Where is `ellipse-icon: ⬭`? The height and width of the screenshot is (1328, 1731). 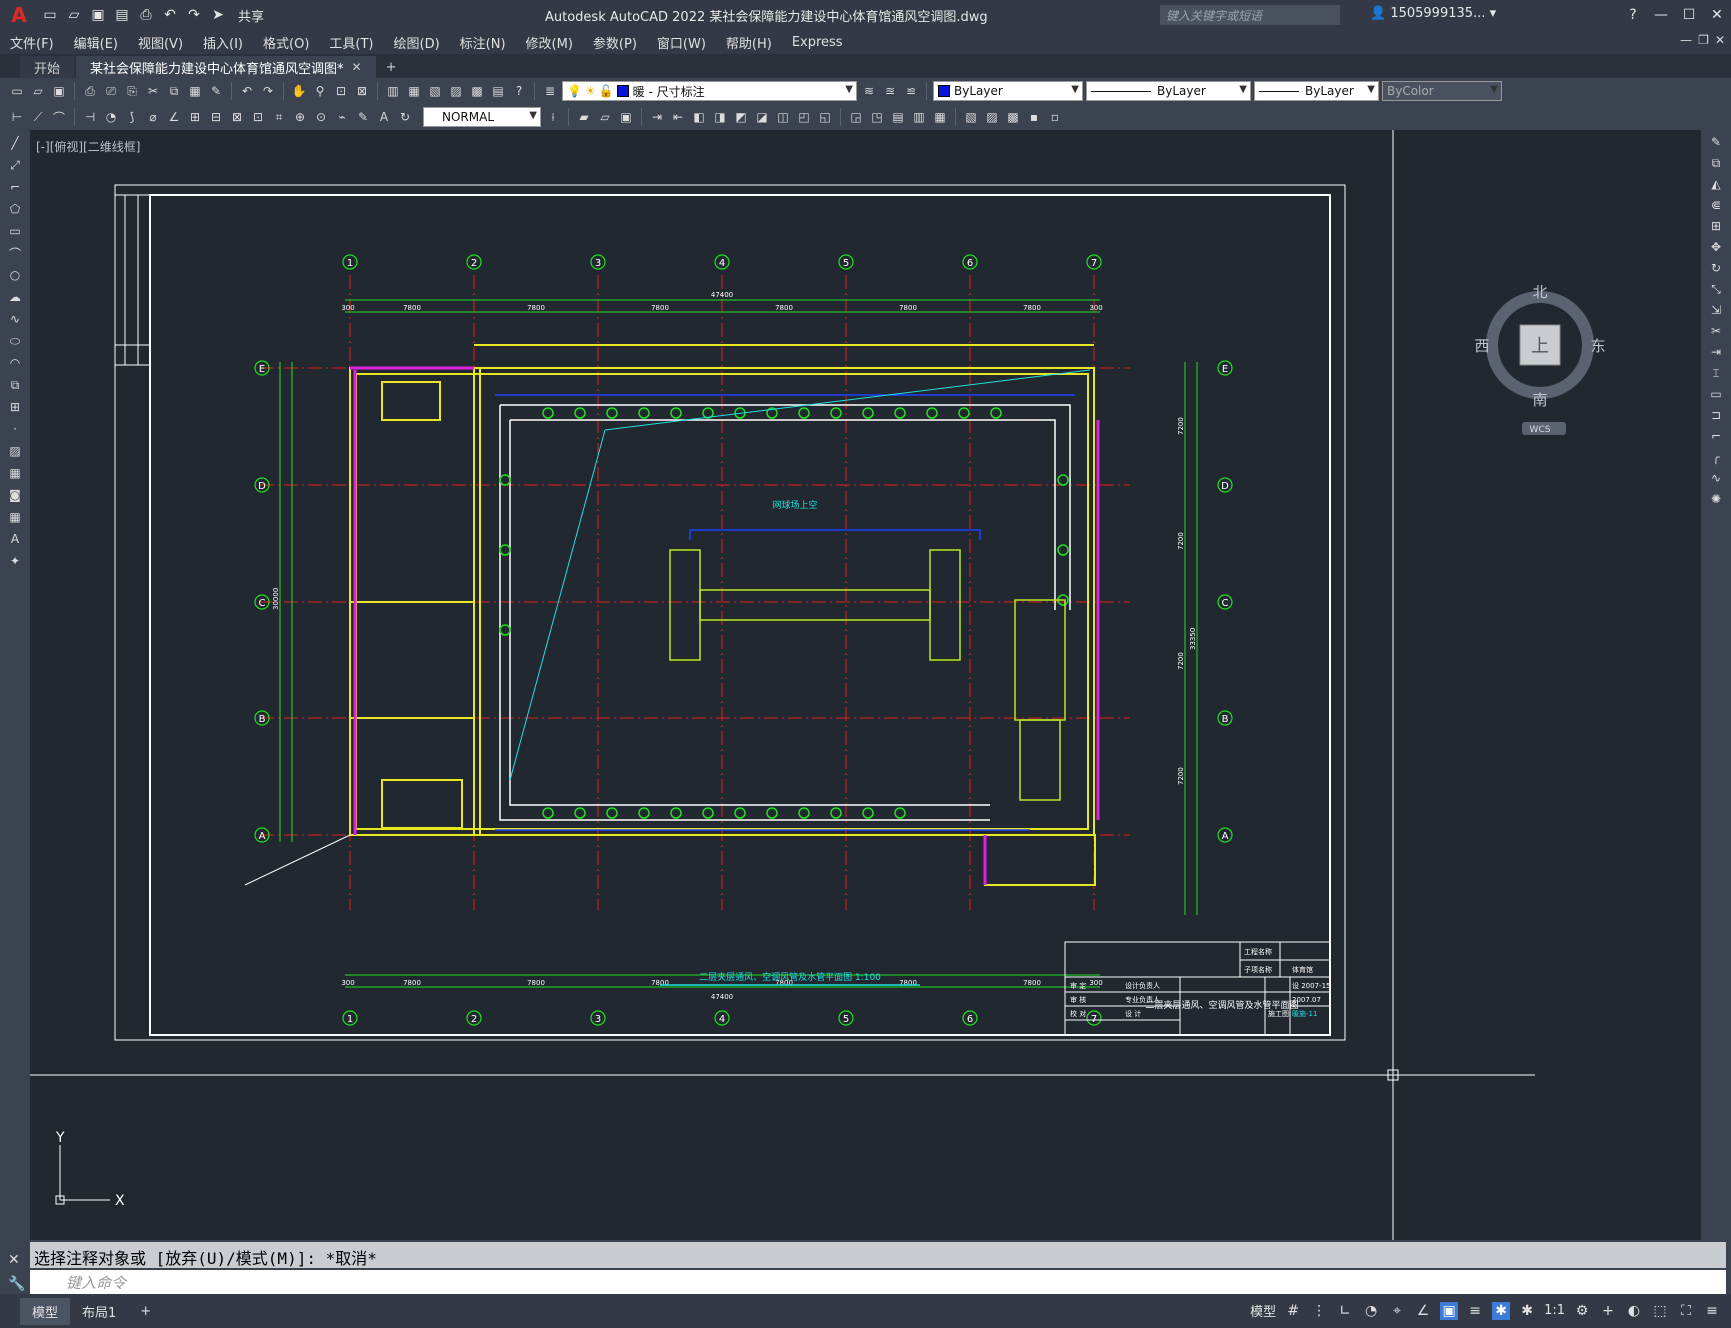 ellipse-icon: ⬭ is located at coordinates (15, 341).